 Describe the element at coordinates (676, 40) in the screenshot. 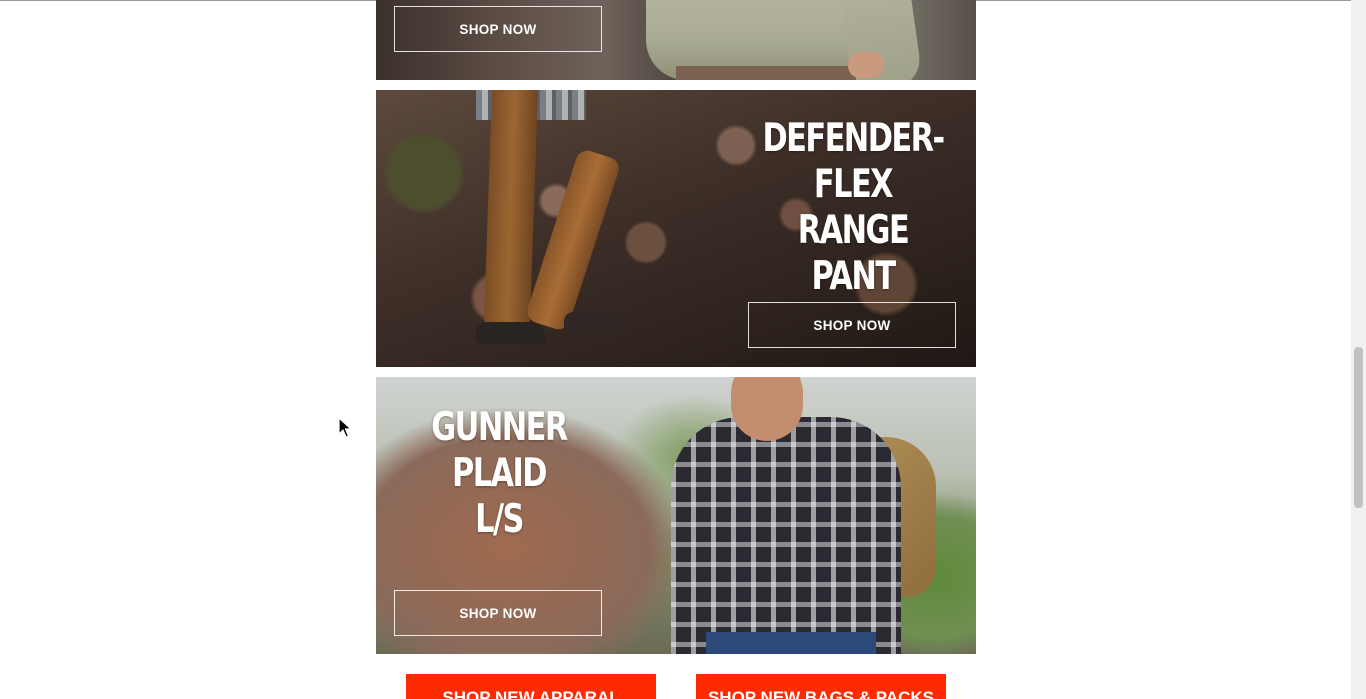

I see `banner-sweater: SHOP NOW` at that location.